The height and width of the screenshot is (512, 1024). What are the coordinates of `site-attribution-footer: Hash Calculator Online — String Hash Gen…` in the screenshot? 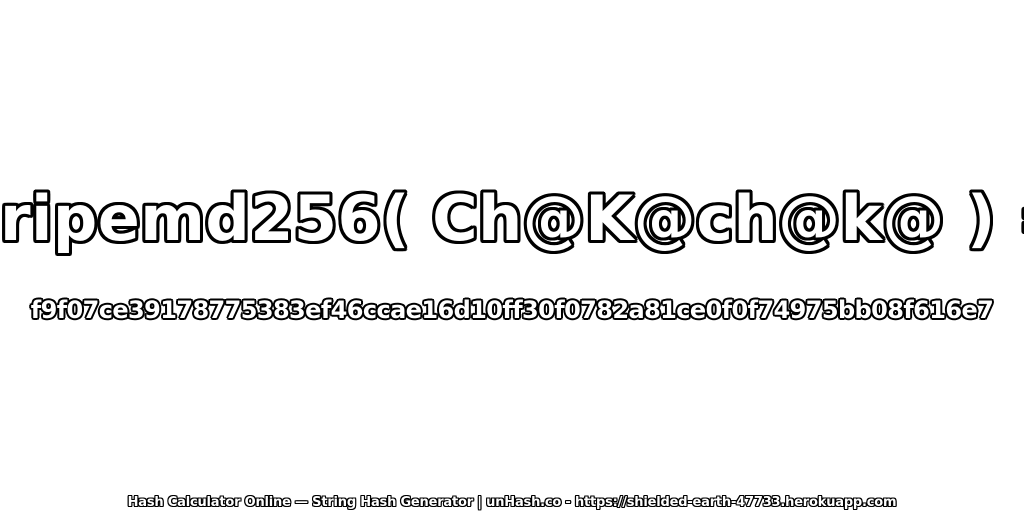 It's located at (512, 502).